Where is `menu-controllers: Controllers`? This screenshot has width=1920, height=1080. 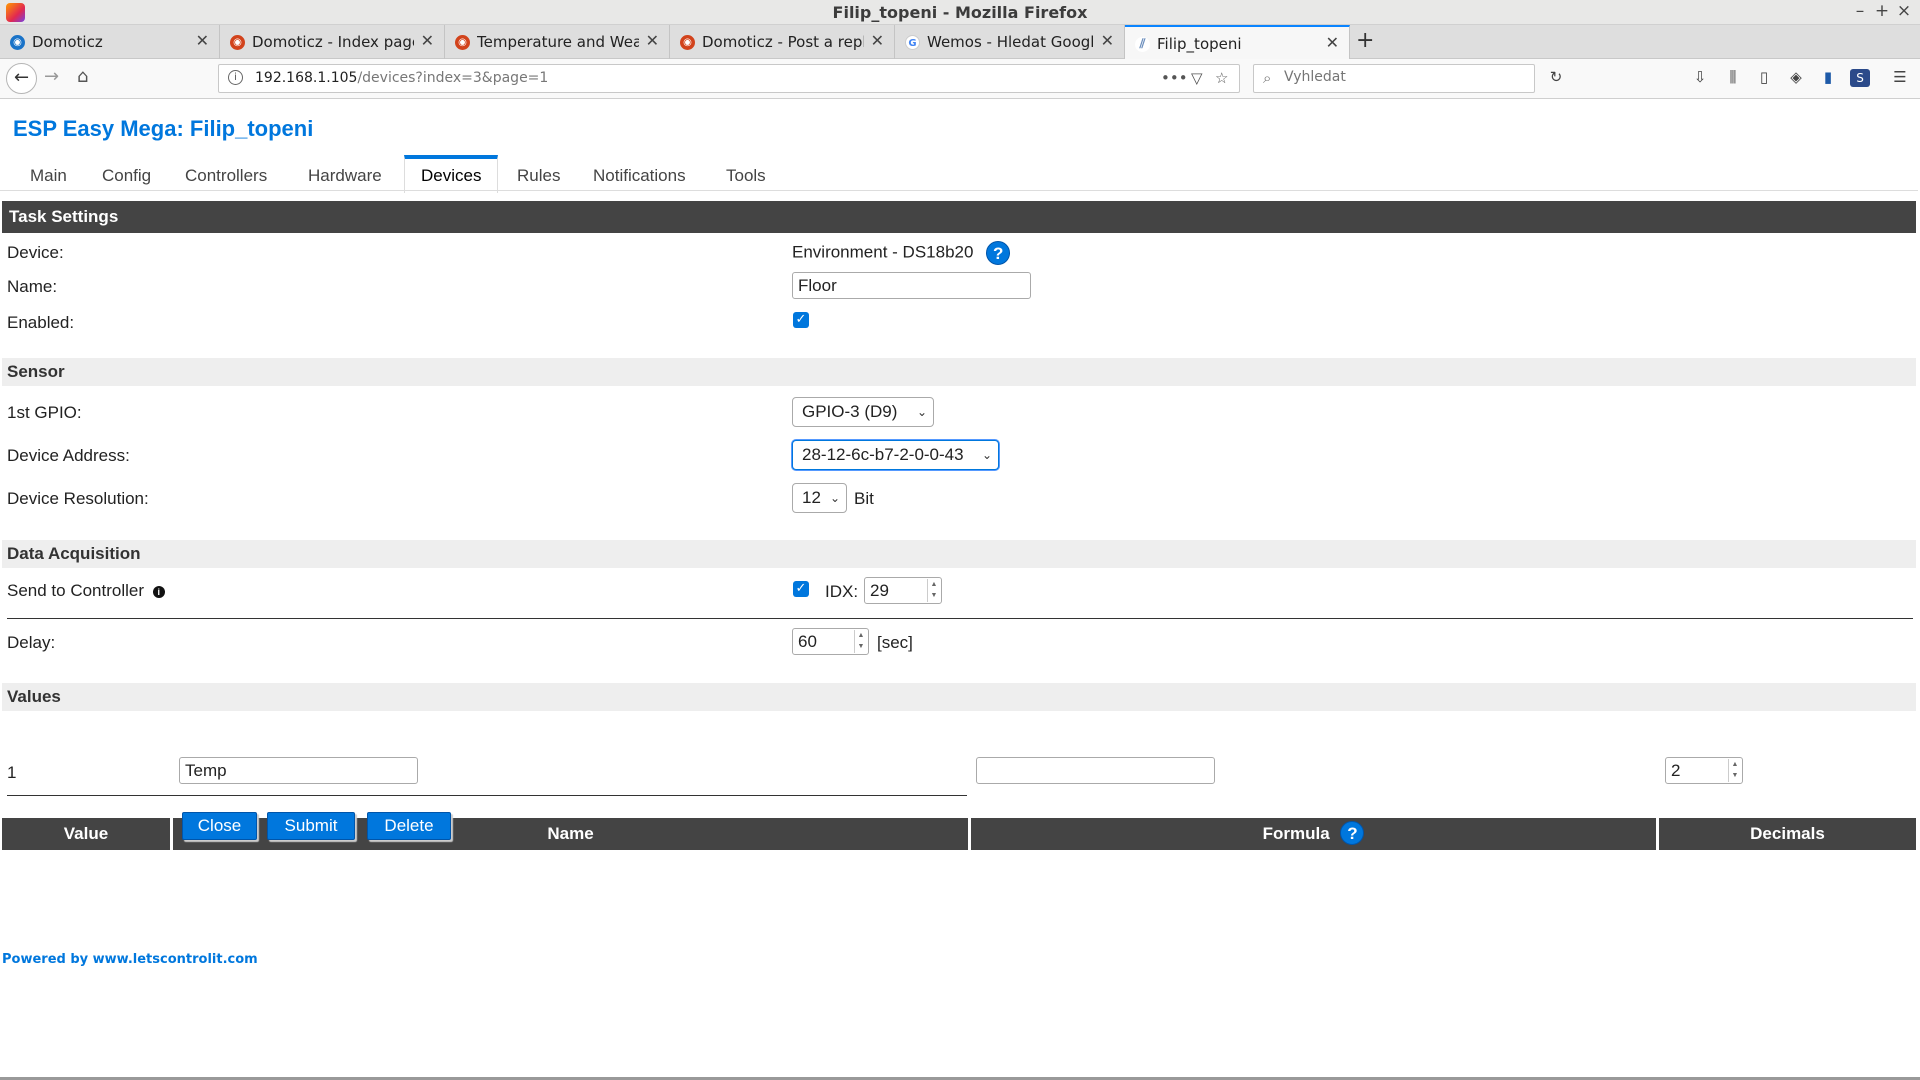 menu-controllers: Controllers is located at coordinates (226, 173).